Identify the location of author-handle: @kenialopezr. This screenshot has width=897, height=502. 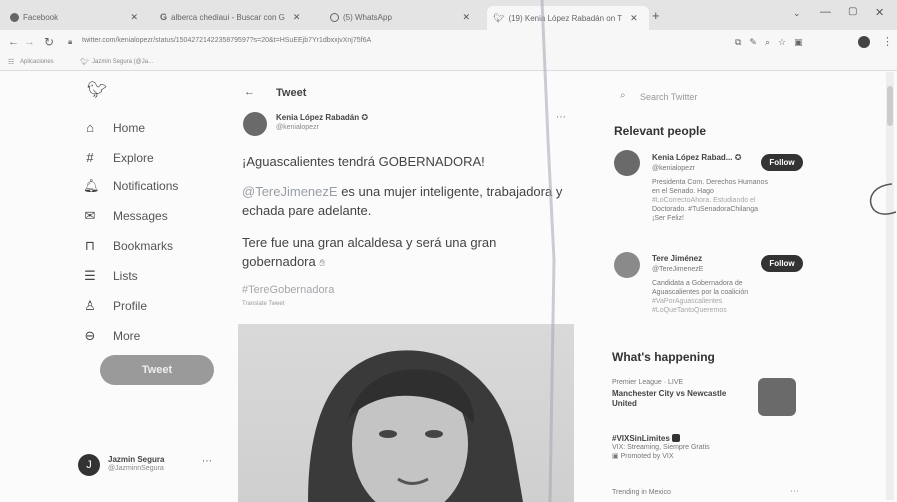
(297, 127).